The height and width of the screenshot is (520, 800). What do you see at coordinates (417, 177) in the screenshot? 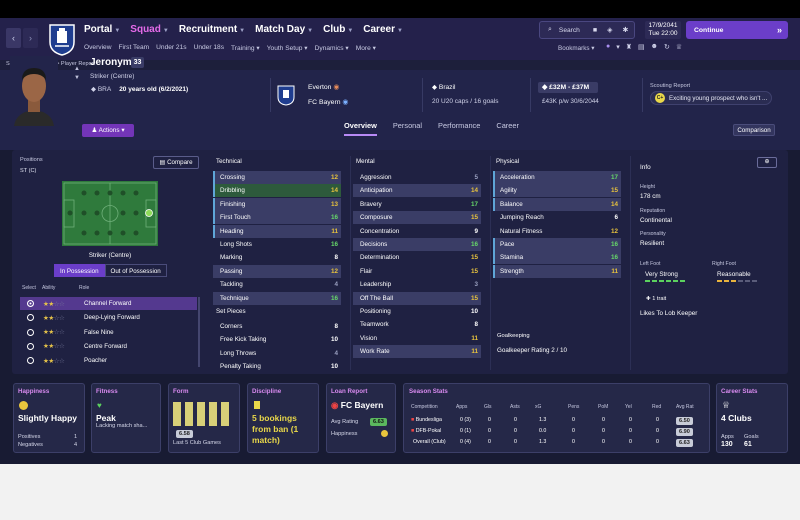
I see `attribute-row: Aggression 5` at bounding box center [417, 177].